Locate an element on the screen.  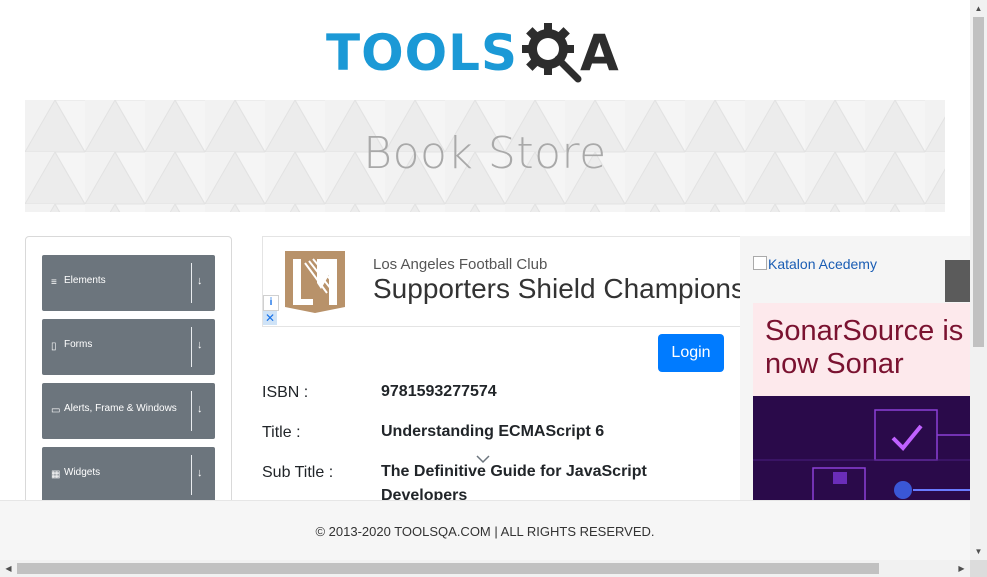
subtitle-label: Sub Title : is located at coordinates (298, 472).